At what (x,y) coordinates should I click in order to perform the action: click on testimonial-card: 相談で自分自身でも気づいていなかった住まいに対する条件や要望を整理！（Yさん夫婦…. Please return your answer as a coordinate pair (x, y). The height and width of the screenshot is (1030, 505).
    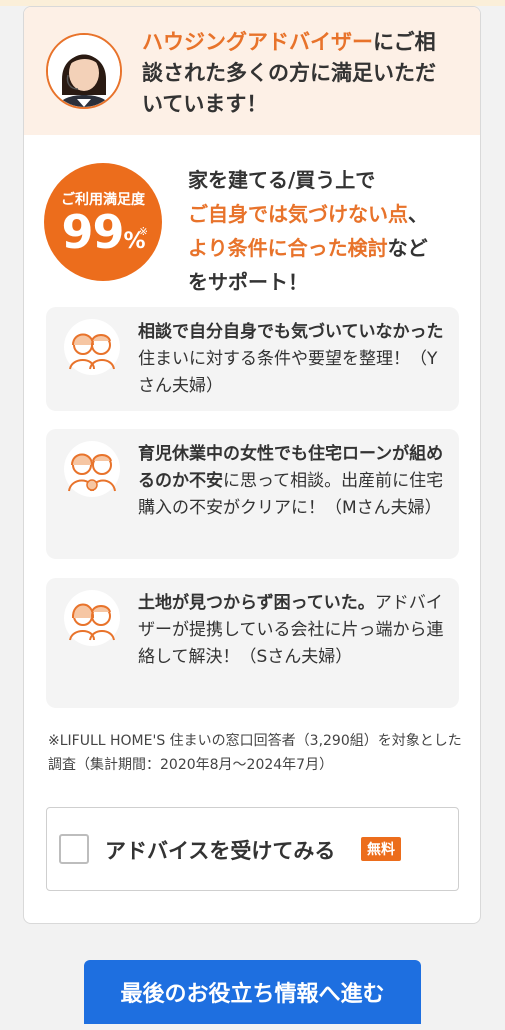
    Looking at the image, I should click on (252, 359).